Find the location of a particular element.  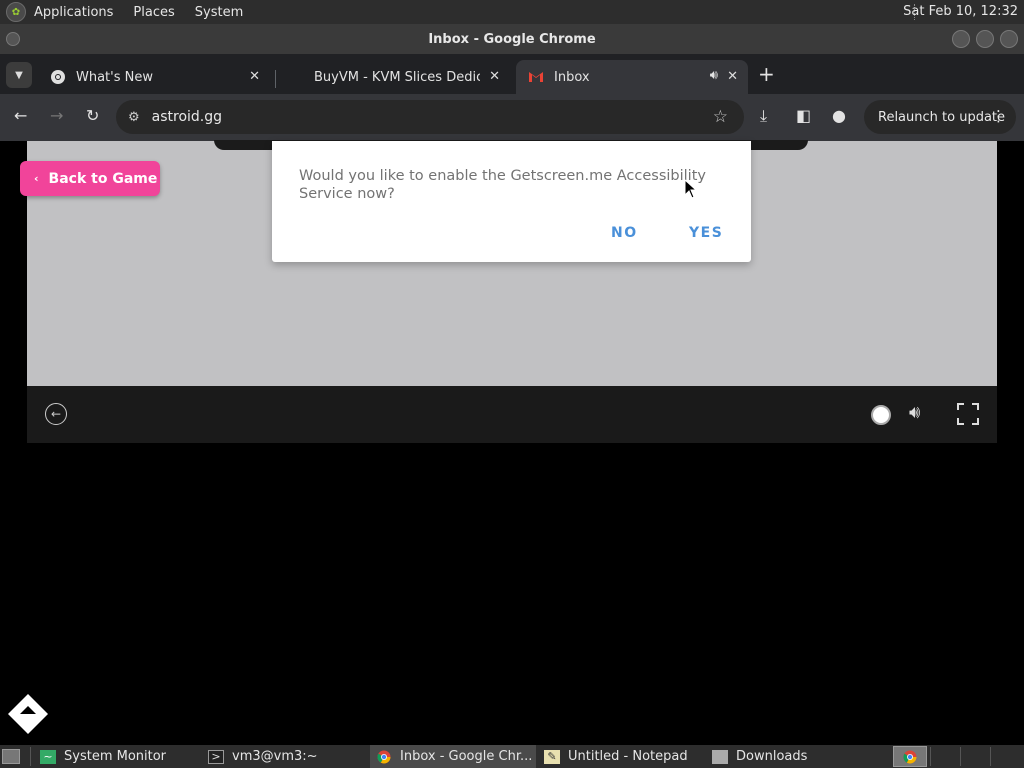

site-settings-icon: ⚙︎ is located at coordinates (134, 117).